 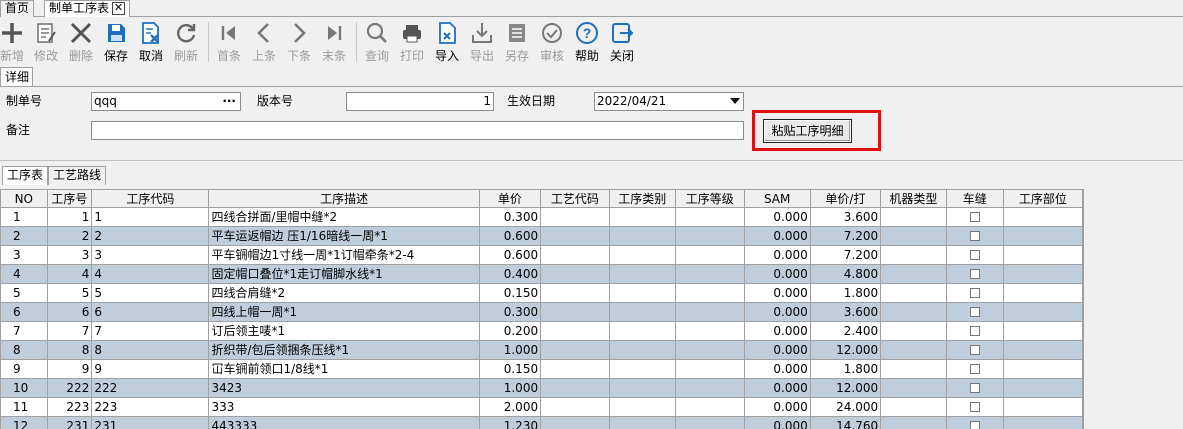 I want to click on table-row: 12 231 231 443333 1.230 0.000 14.760, so click(x=541, y=422).